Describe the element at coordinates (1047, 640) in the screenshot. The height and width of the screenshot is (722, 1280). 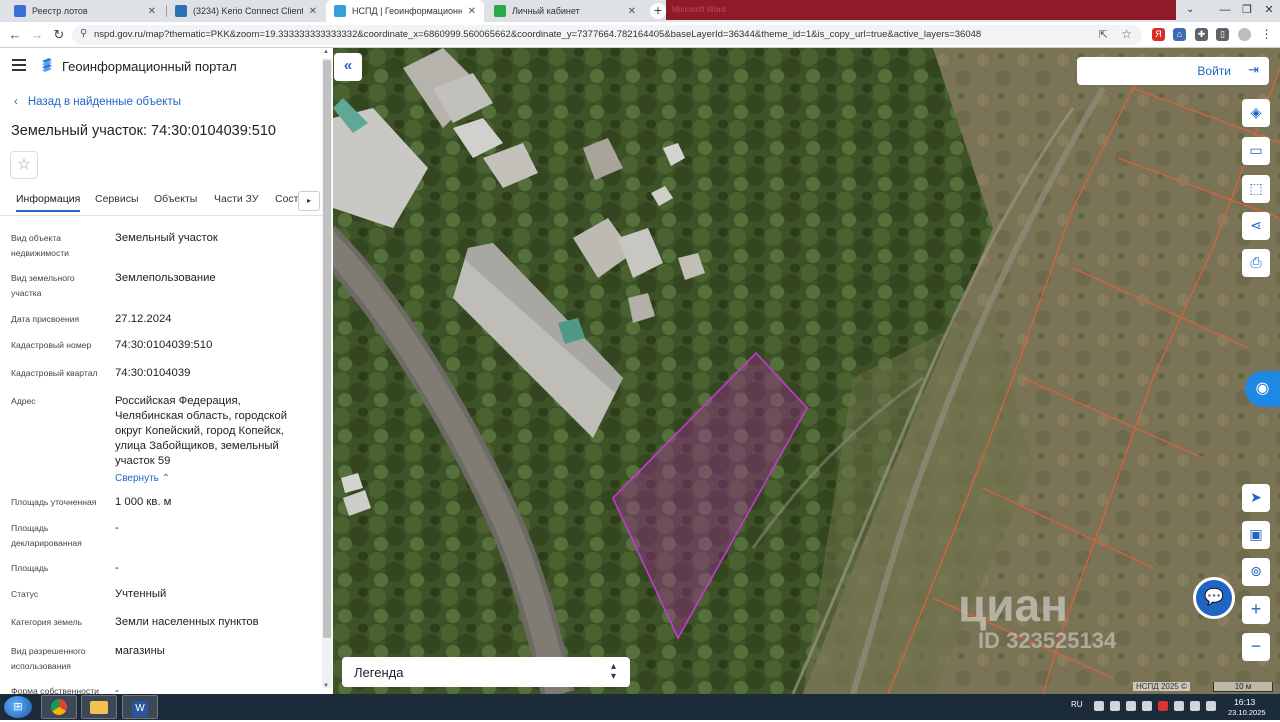
I see `watermark-id: ID 323525134` at that location.